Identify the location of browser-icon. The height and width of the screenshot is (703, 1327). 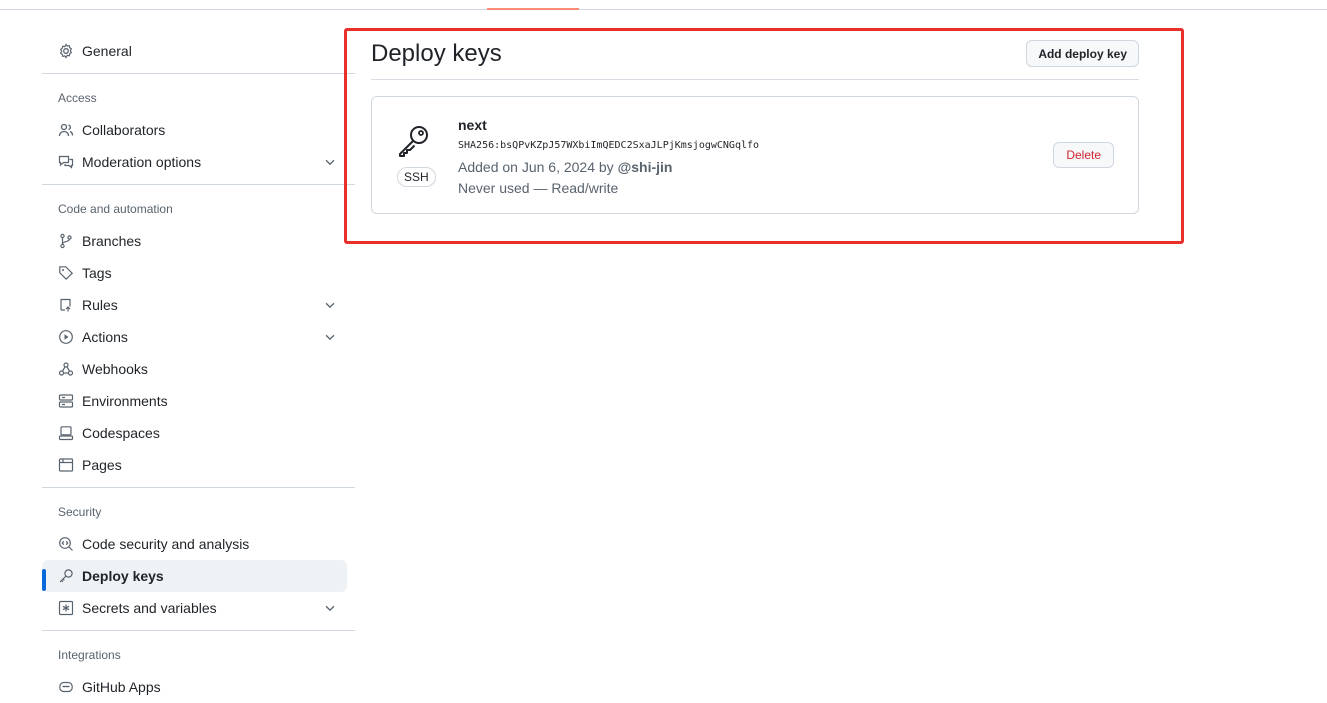
(66, 465).